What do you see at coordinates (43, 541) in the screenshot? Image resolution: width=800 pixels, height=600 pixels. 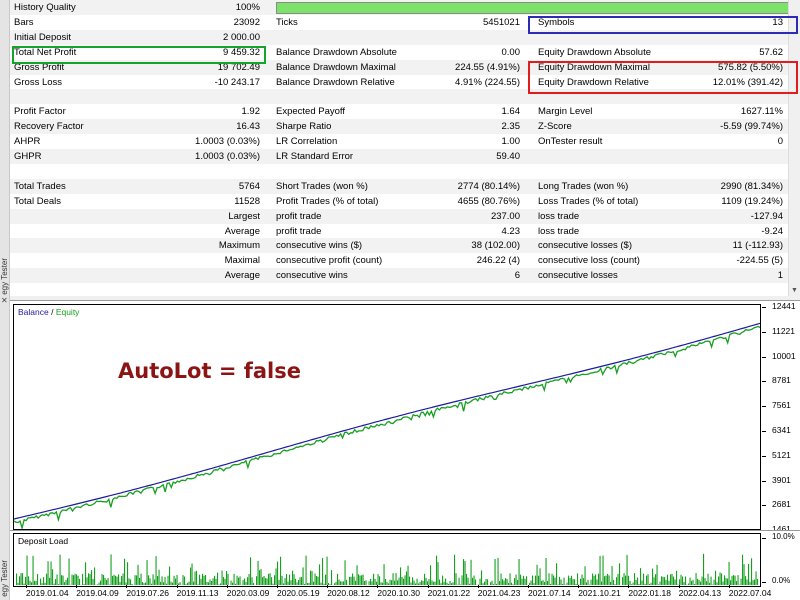 I see `deposit-load-title: Deposit Load` at bounding box center [43, 541].